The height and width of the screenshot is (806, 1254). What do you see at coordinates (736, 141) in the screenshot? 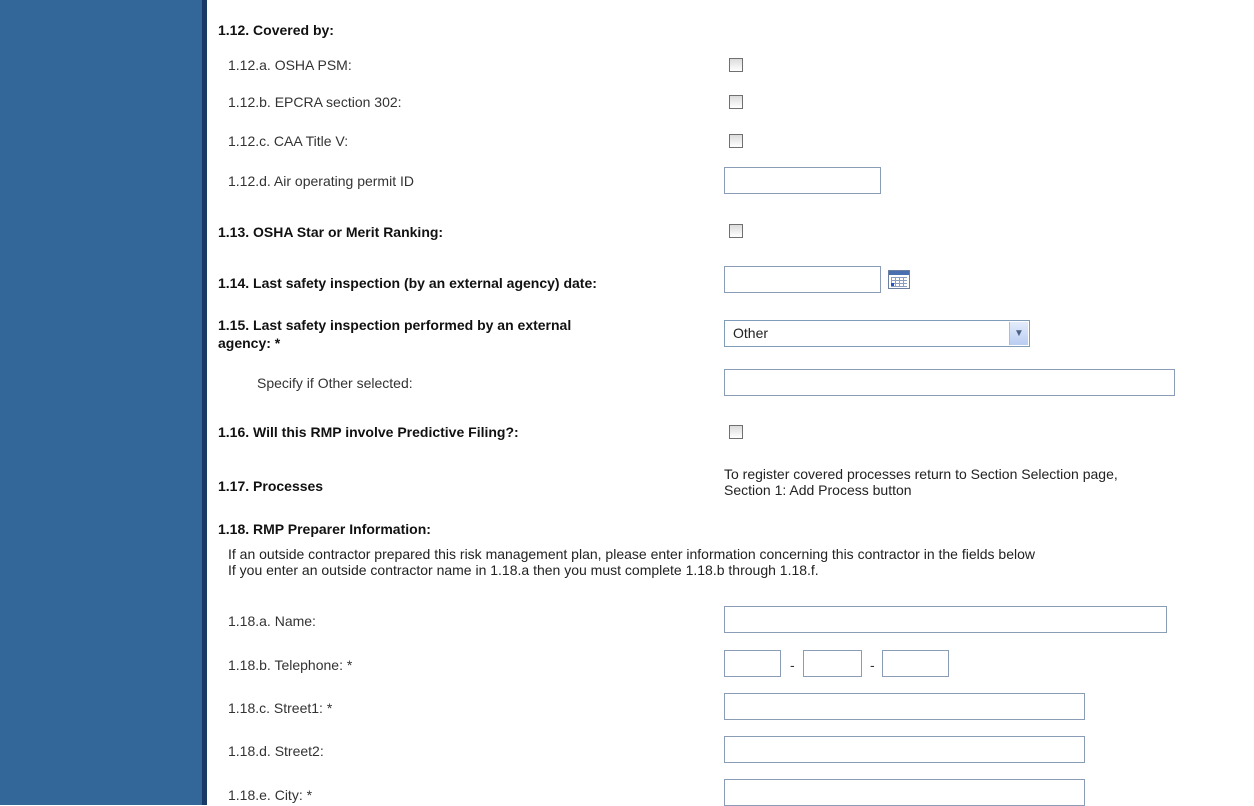
I see `caa-title-v-checkbox` at bounding box center [736, 141].